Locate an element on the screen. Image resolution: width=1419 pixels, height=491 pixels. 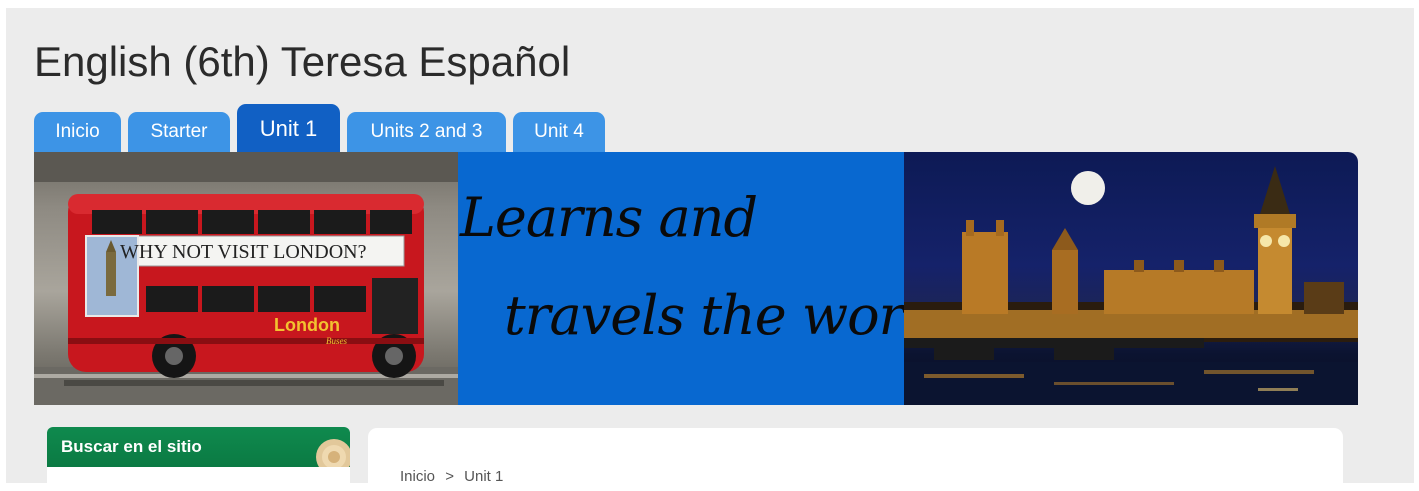
breadcrumb-current: Unit 1 is located at coordinates (484, 476).